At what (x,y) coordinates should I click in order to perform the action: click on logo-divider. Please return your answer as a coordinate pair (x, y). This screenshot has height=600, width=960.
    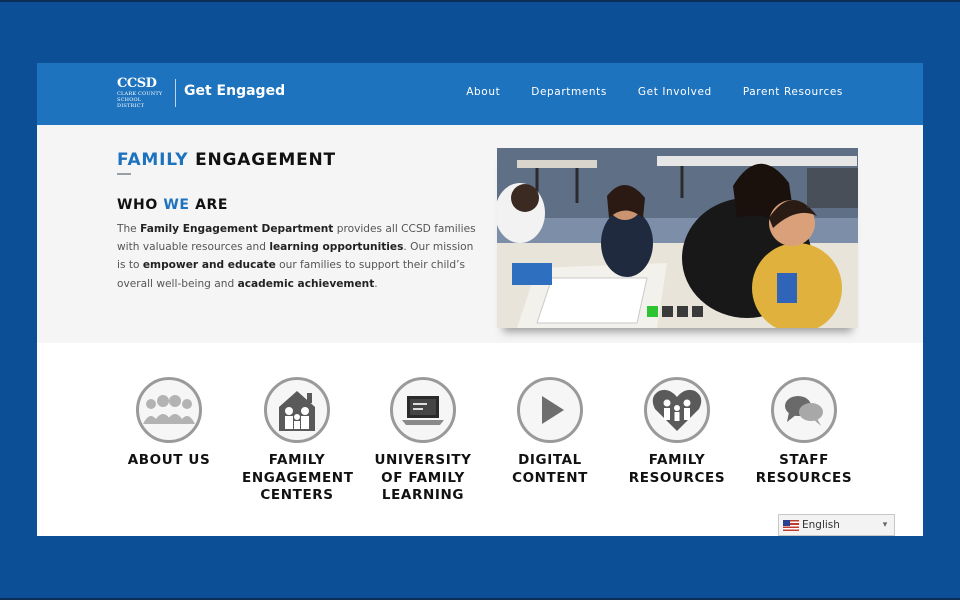
    Looking at the image, I should click on (175, 93).